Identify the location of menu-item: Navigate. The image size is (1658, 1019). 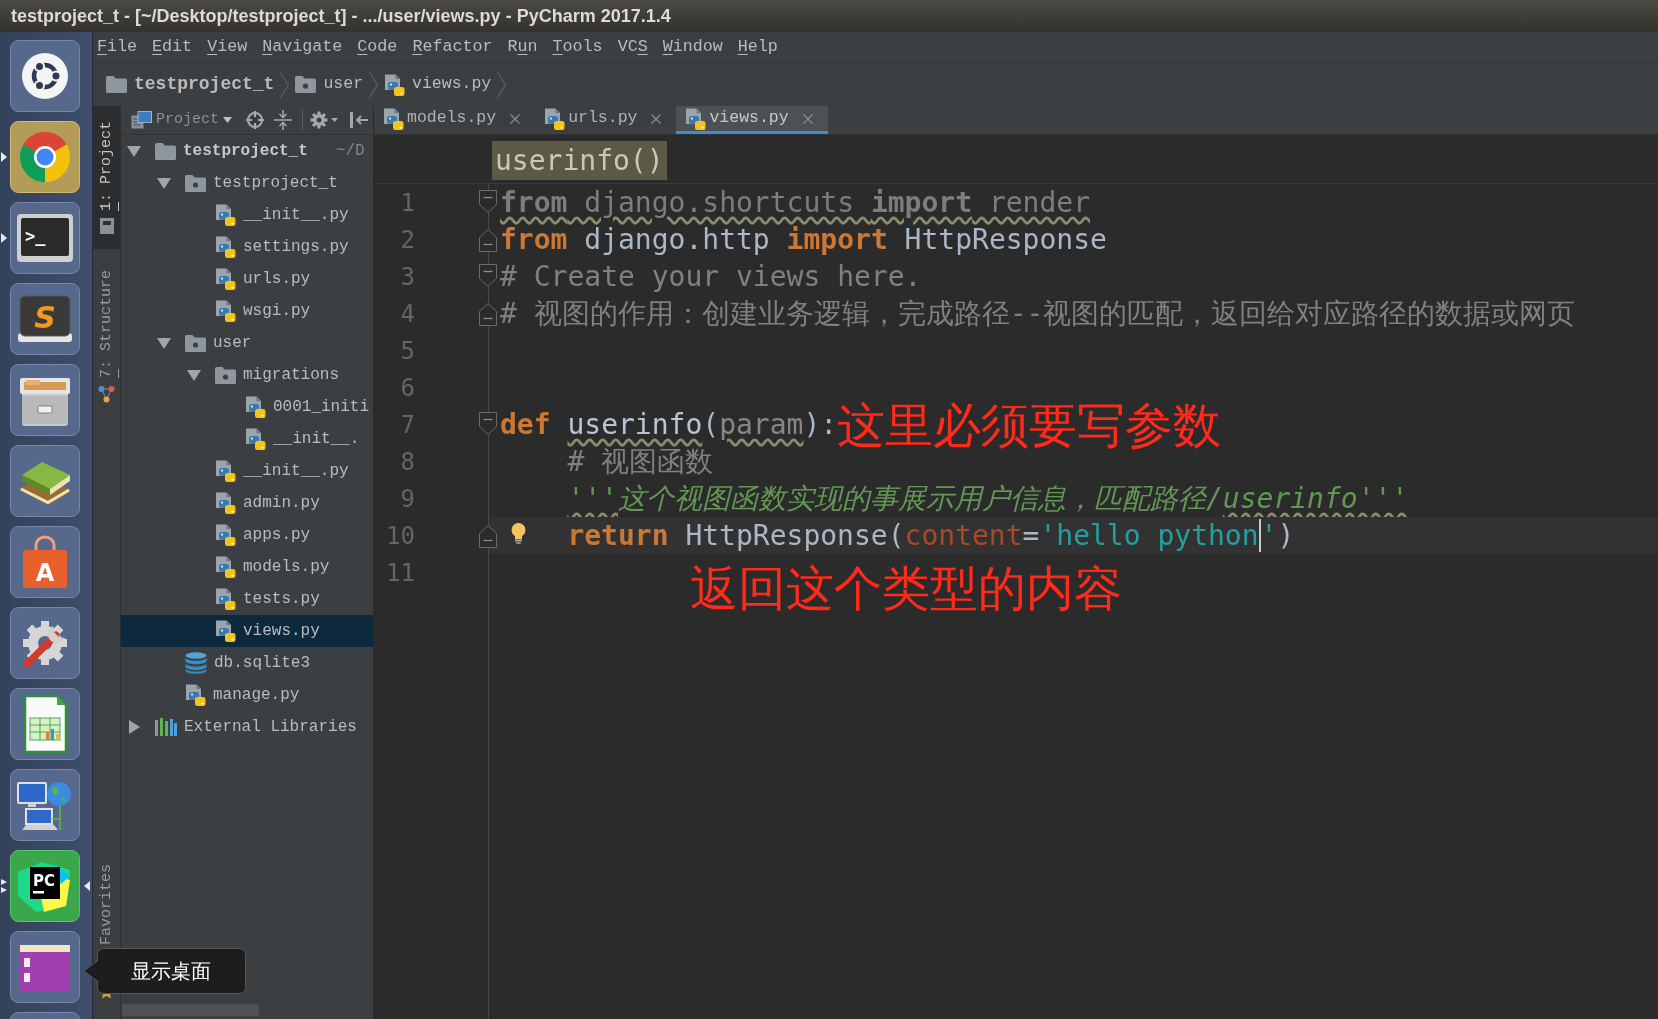
(302, 47).